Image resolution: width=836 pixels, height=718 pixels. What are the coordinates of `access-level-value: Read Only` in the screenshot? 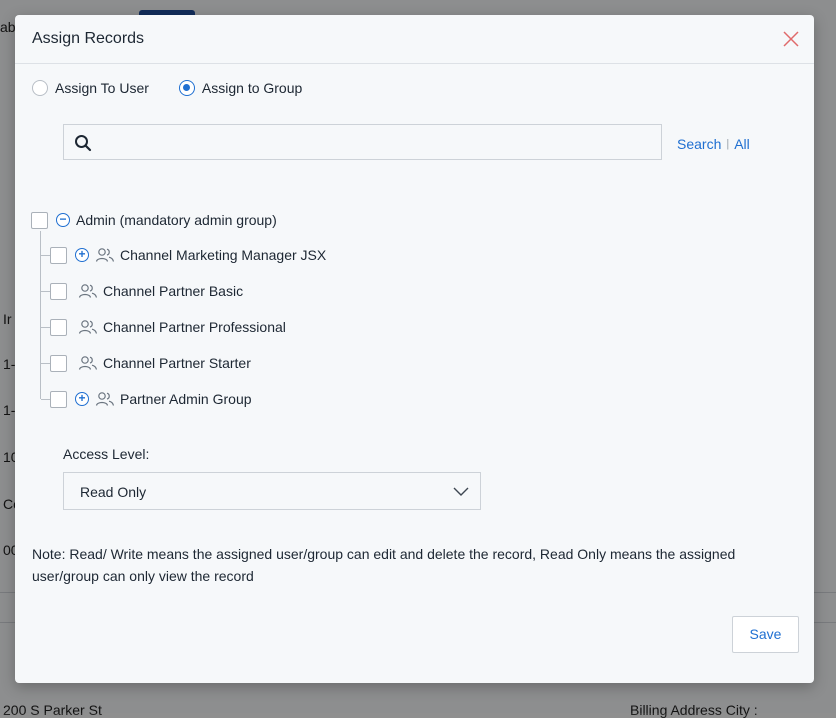 It's located at (113, 492).